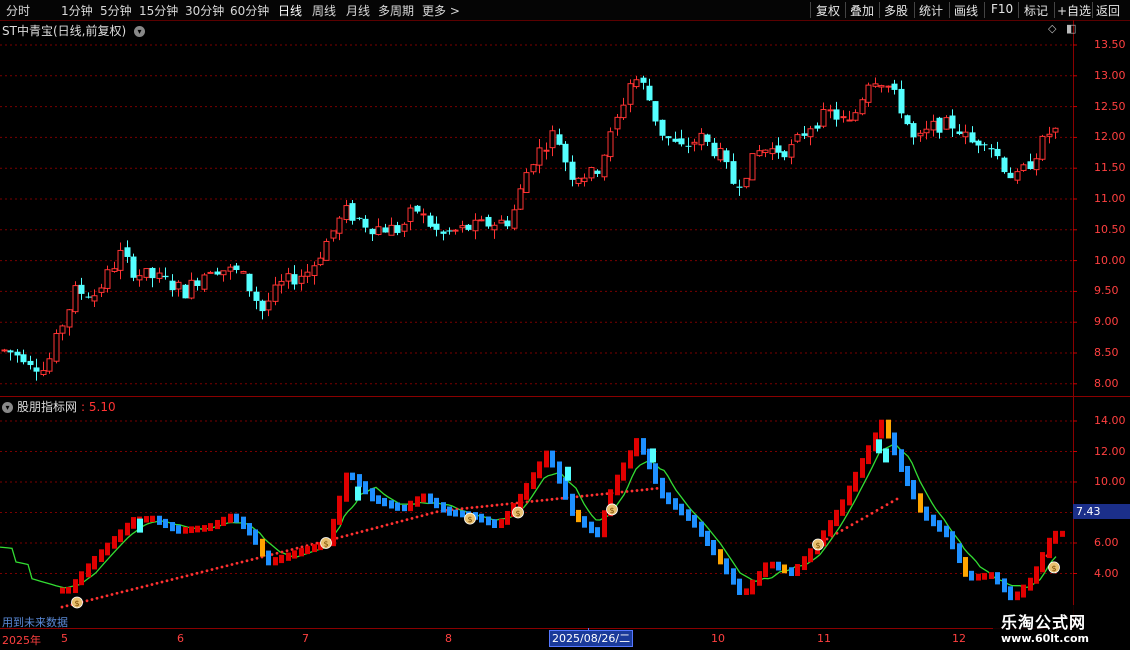 This screenshot has height=650, width=1130. What do you see at coordinates (73, 30) in the screenshot?
I see `main-chart-title: ST中青宝(日线,前复权) ▾` at bounding box center [73, 30].